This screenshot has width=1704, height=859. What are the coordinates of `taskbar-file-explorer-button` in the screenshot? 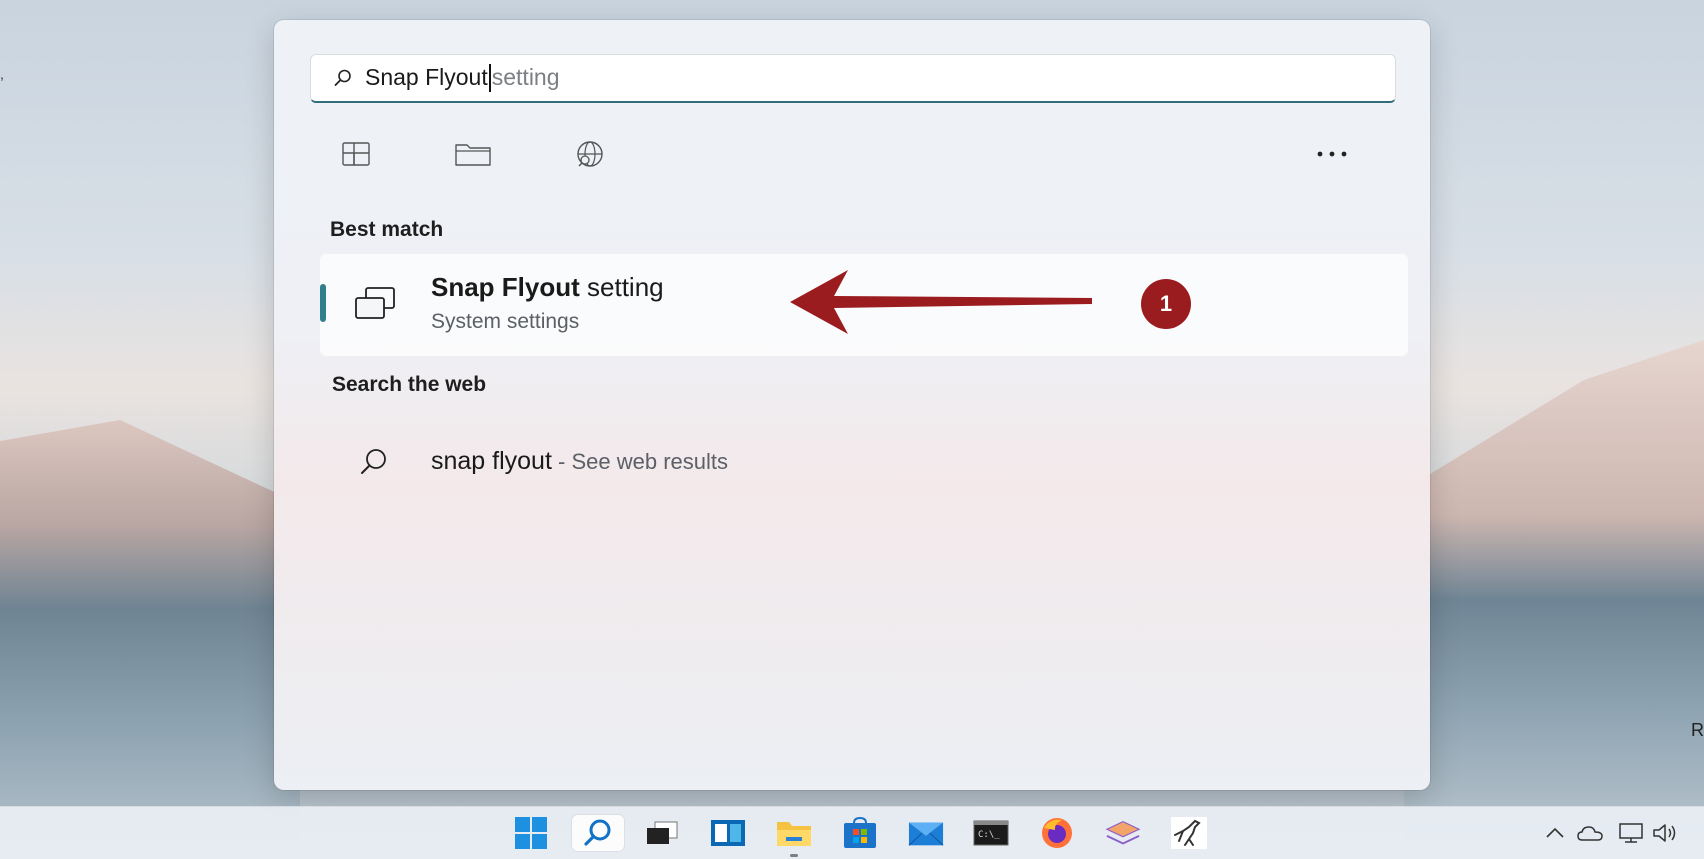 It's located at (794, 836).